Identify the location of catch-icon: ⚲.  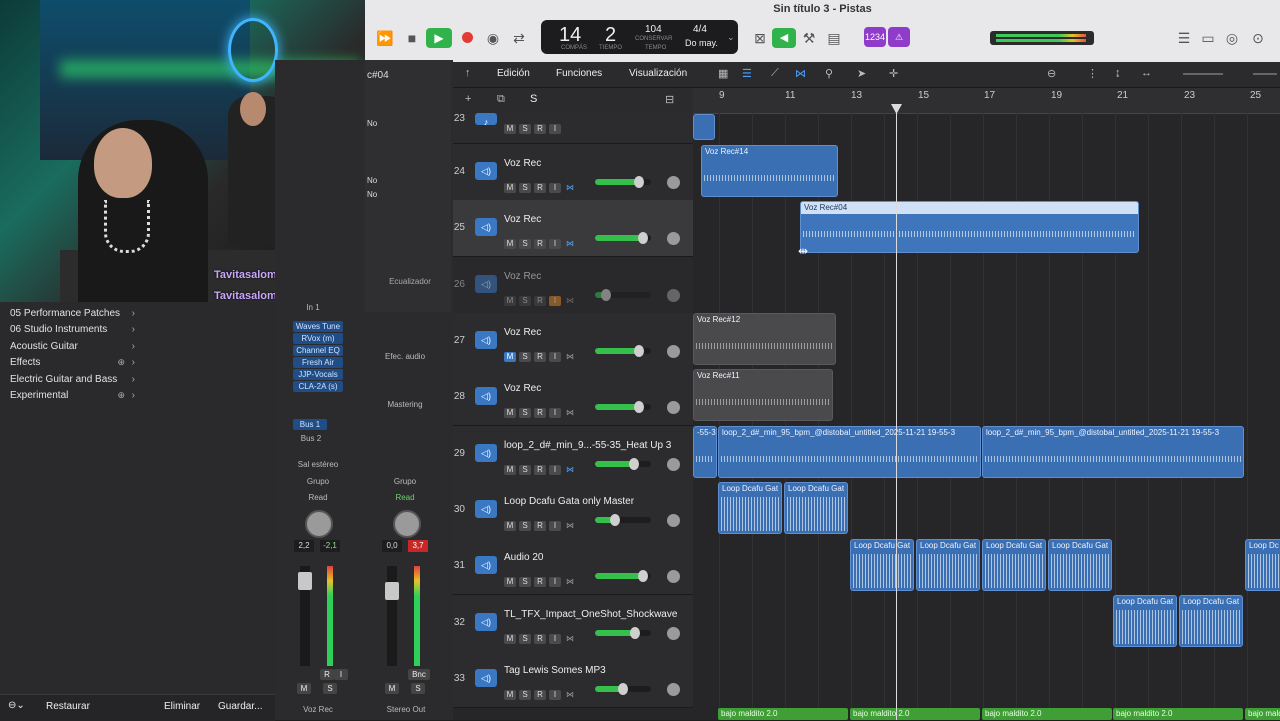
(829, 73).